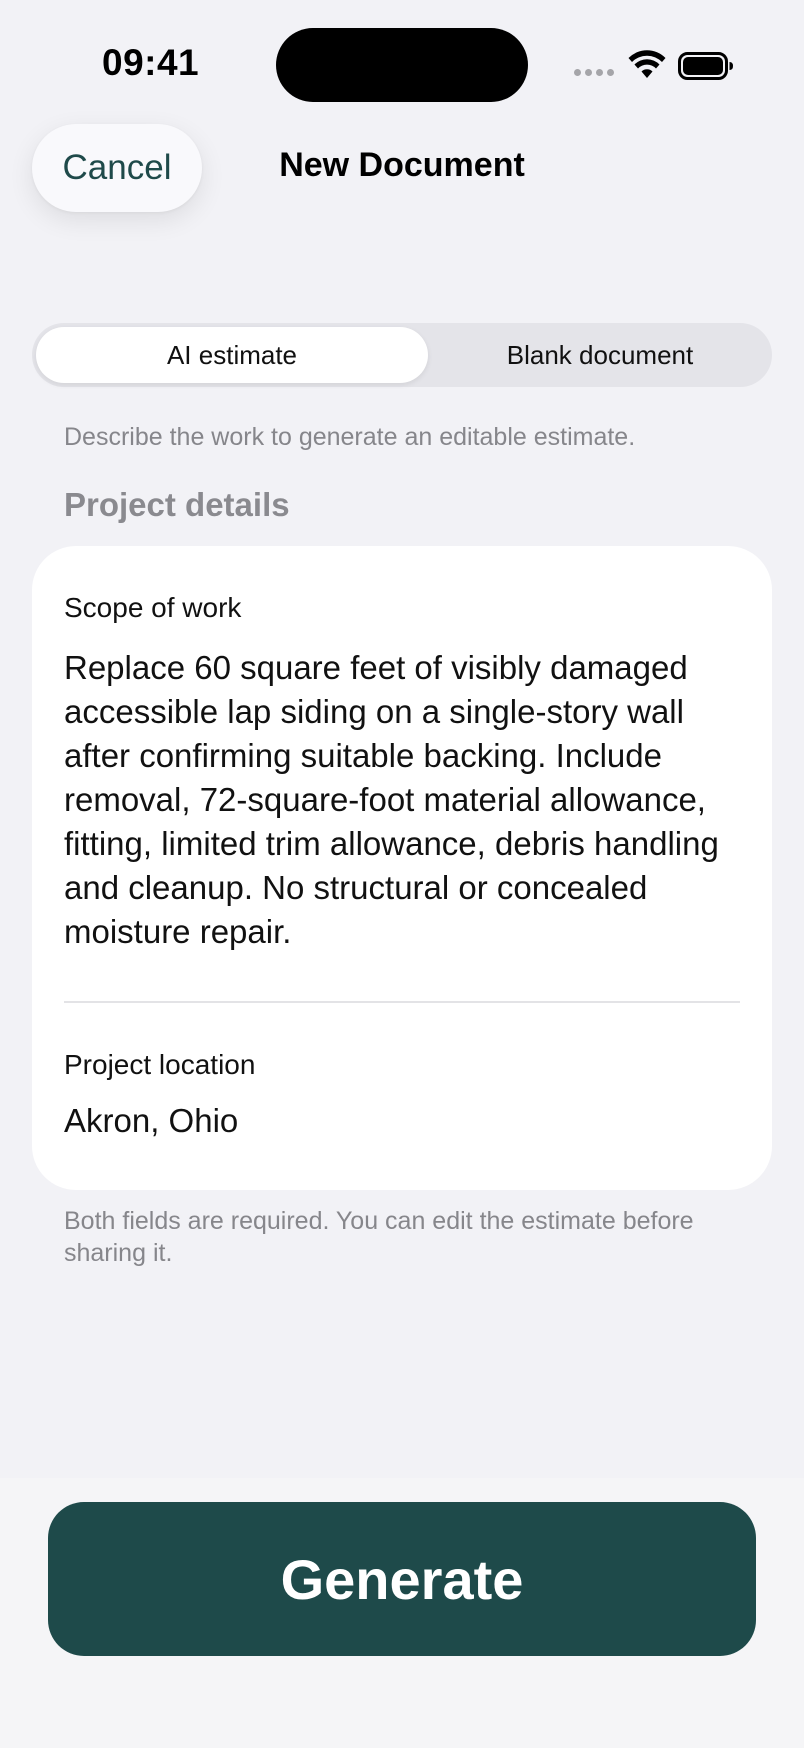 The height and width of the screenshot is (1748, 804). What do you see at coordinates (594, 72) in the screenshot?
I see `signal-dots-icon` at bounding box center [594, 72].